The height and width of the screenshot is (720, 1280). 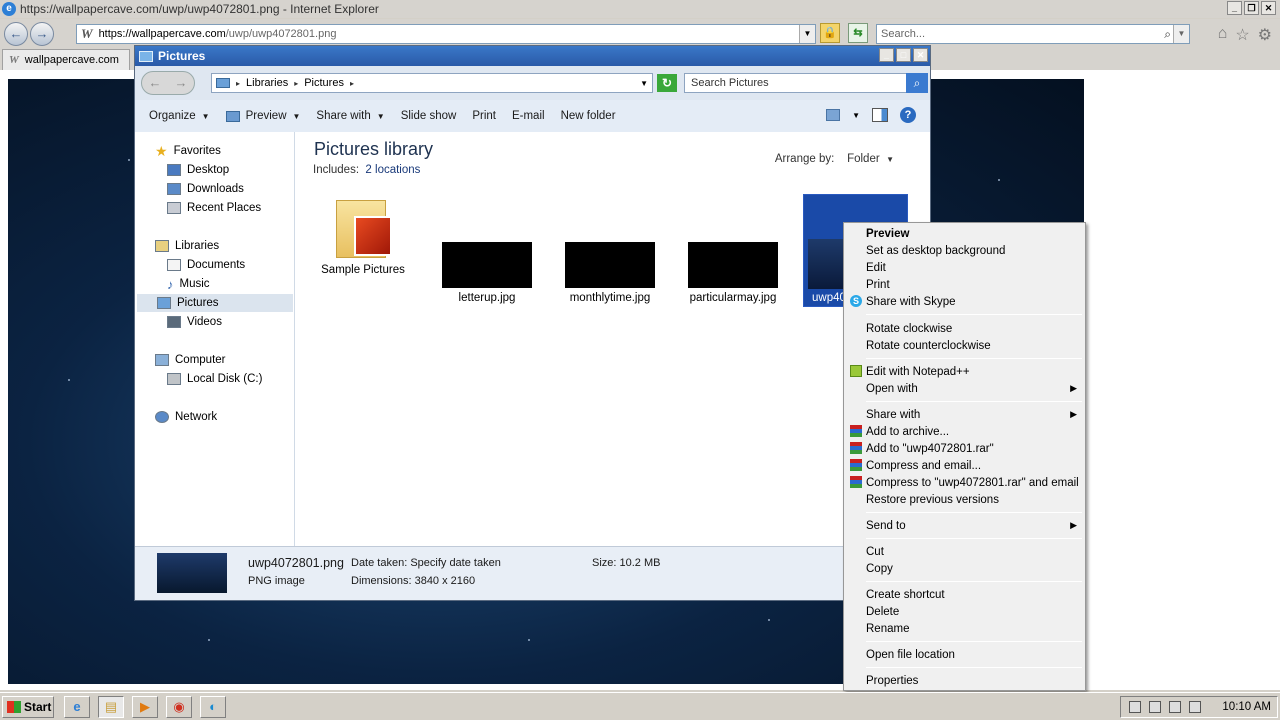 What do you see at coordinates (1246, 707) in the screenshot?
I see `clock: 10:10 AM` at bounding box center [1246, 707].